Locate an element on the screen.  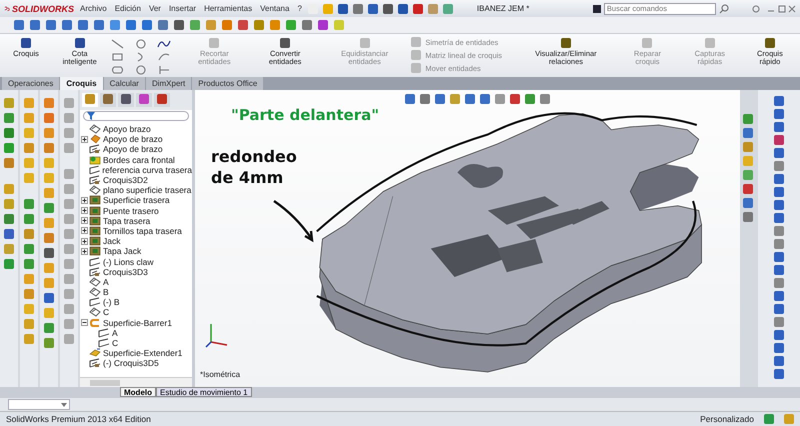
tree-item: Jack is located at coordinates (111, 241).